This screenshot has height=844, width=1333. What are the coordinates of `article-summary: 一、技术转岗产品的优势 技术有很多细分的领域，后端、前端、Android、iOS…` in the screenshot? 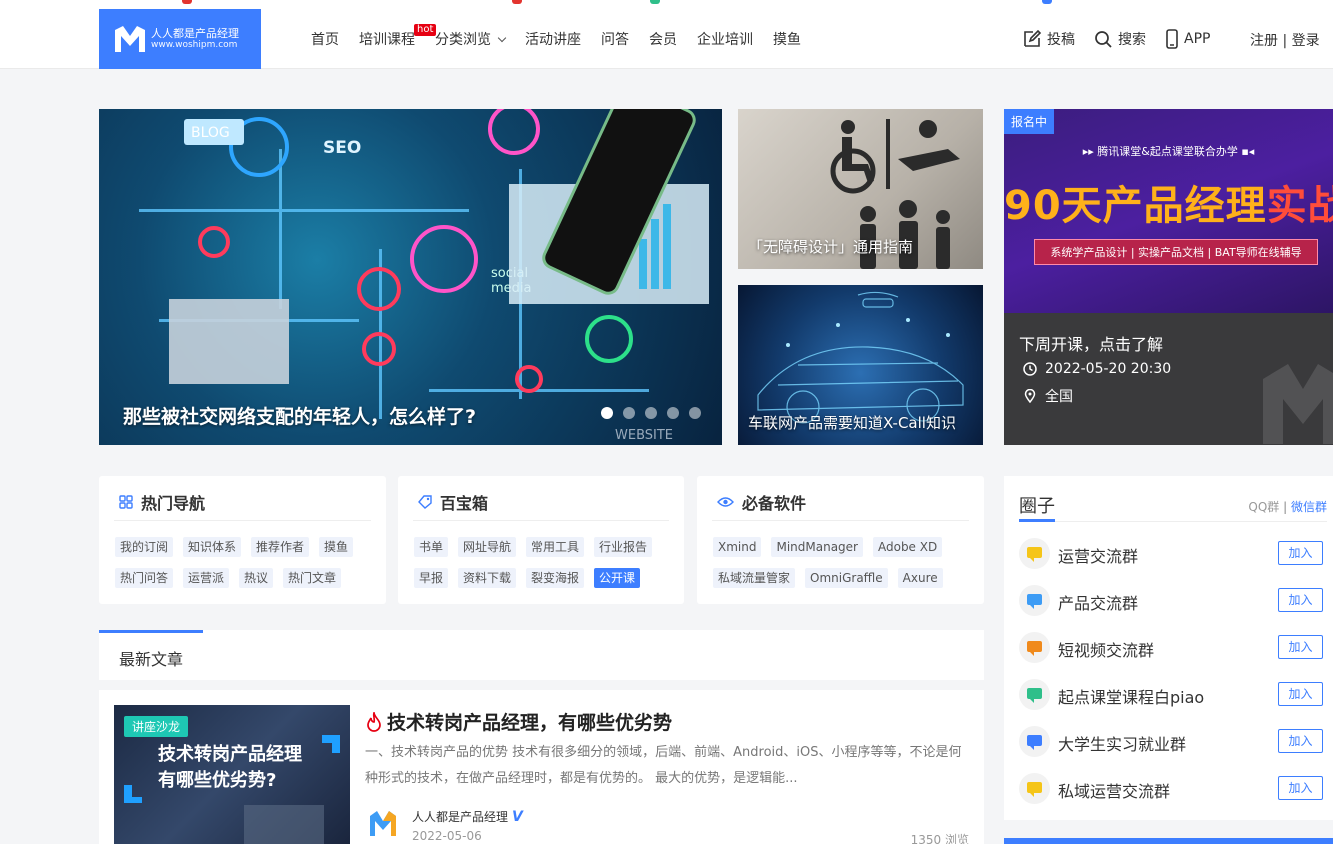 It's located at (663, 765).